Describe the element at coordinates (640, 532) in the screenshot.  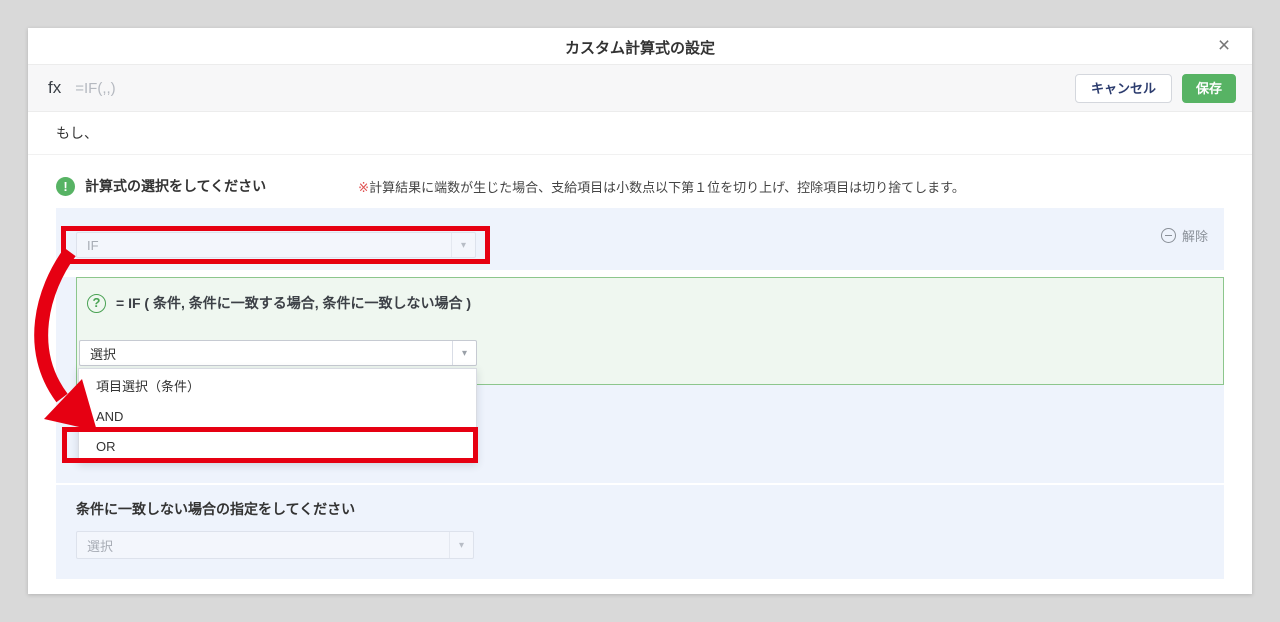
I see `else-section: 条件に一致しない場合の指定をしてください 選択 ▾` at that location.